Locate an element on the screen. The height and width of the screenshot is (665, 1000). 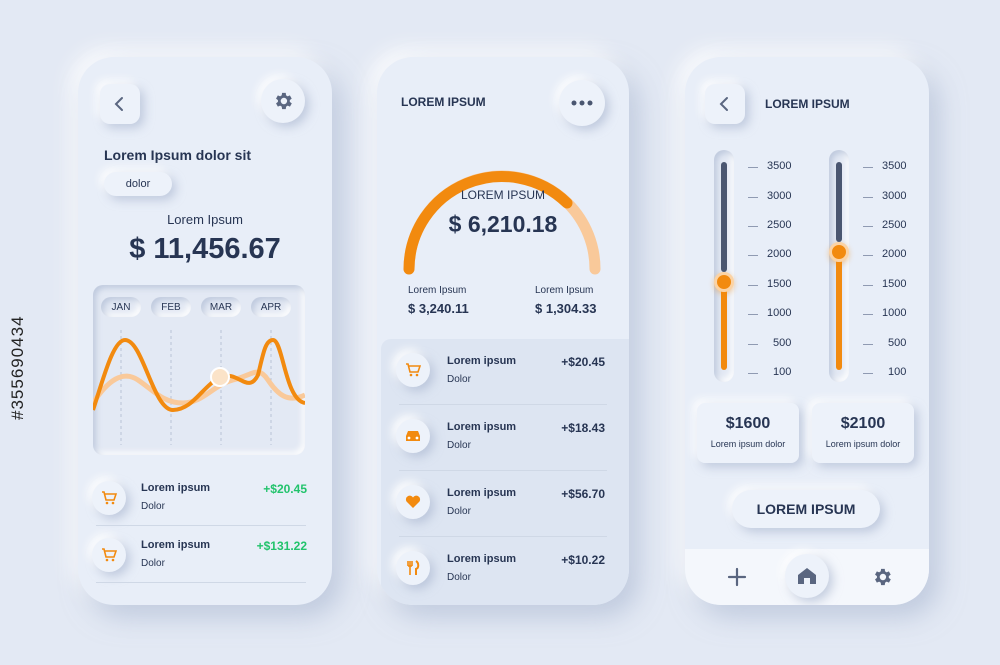
home-icon is located at coordinates (807, 576).